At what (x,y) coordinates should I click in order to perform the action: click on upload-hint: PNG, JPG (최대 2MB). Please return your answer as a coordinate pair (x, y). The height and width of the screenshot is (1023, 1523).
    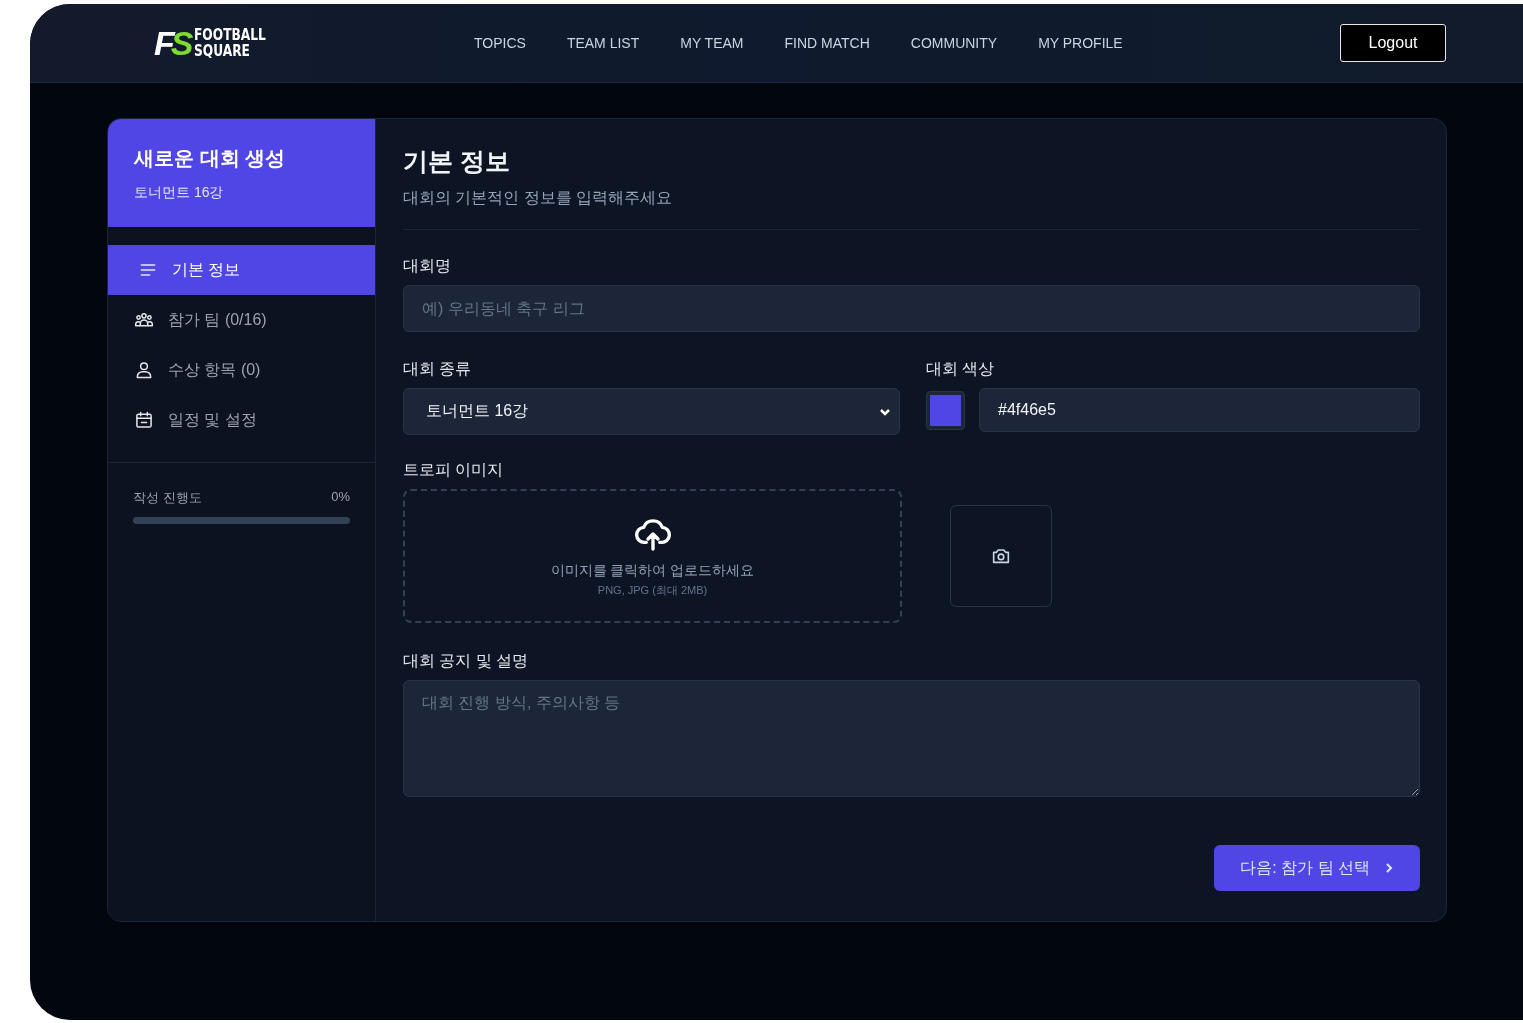
    Looking at the image, I should click on (652, 590).